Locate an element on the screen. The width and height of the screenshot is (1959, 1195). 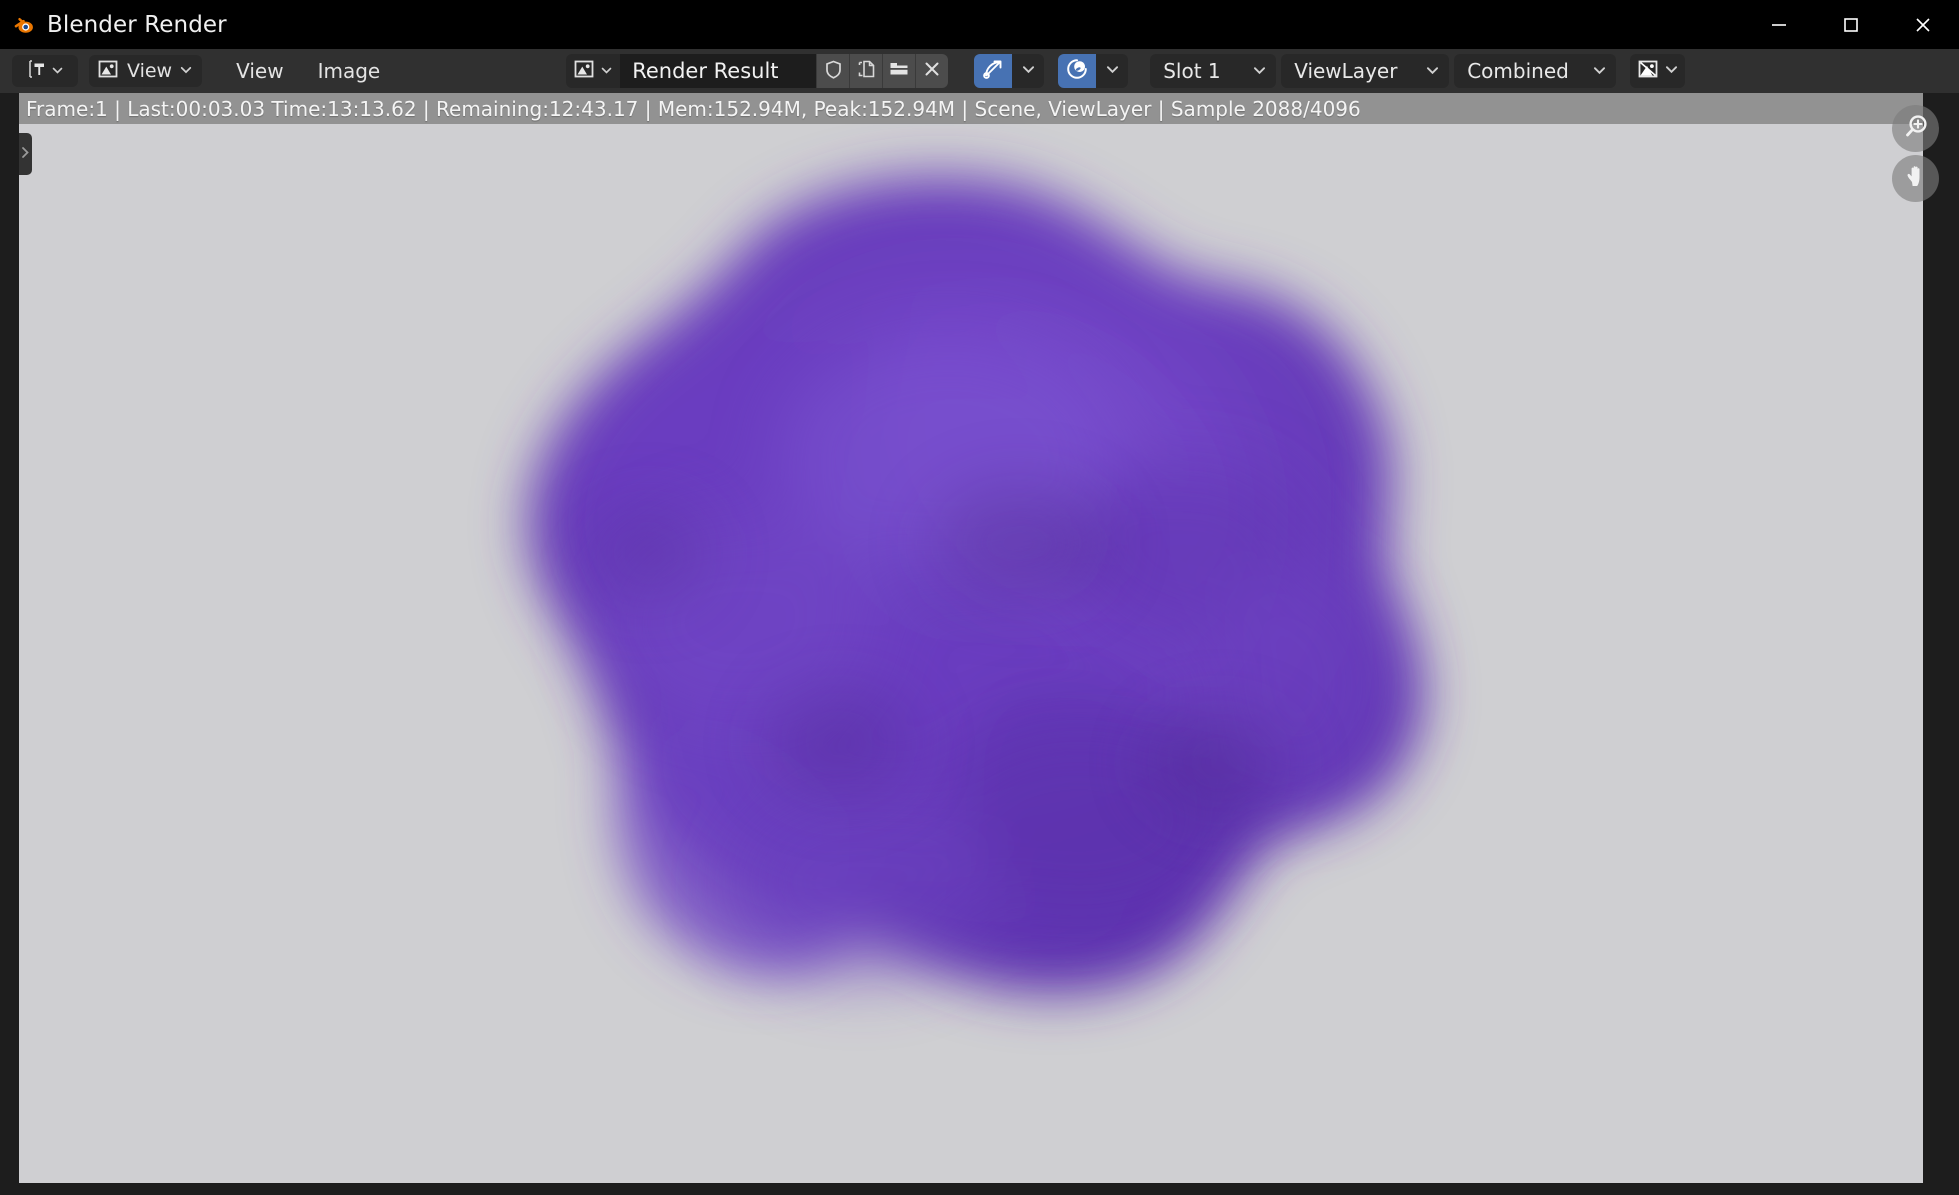
trajectory-icon is located at coordinates (993, 71).